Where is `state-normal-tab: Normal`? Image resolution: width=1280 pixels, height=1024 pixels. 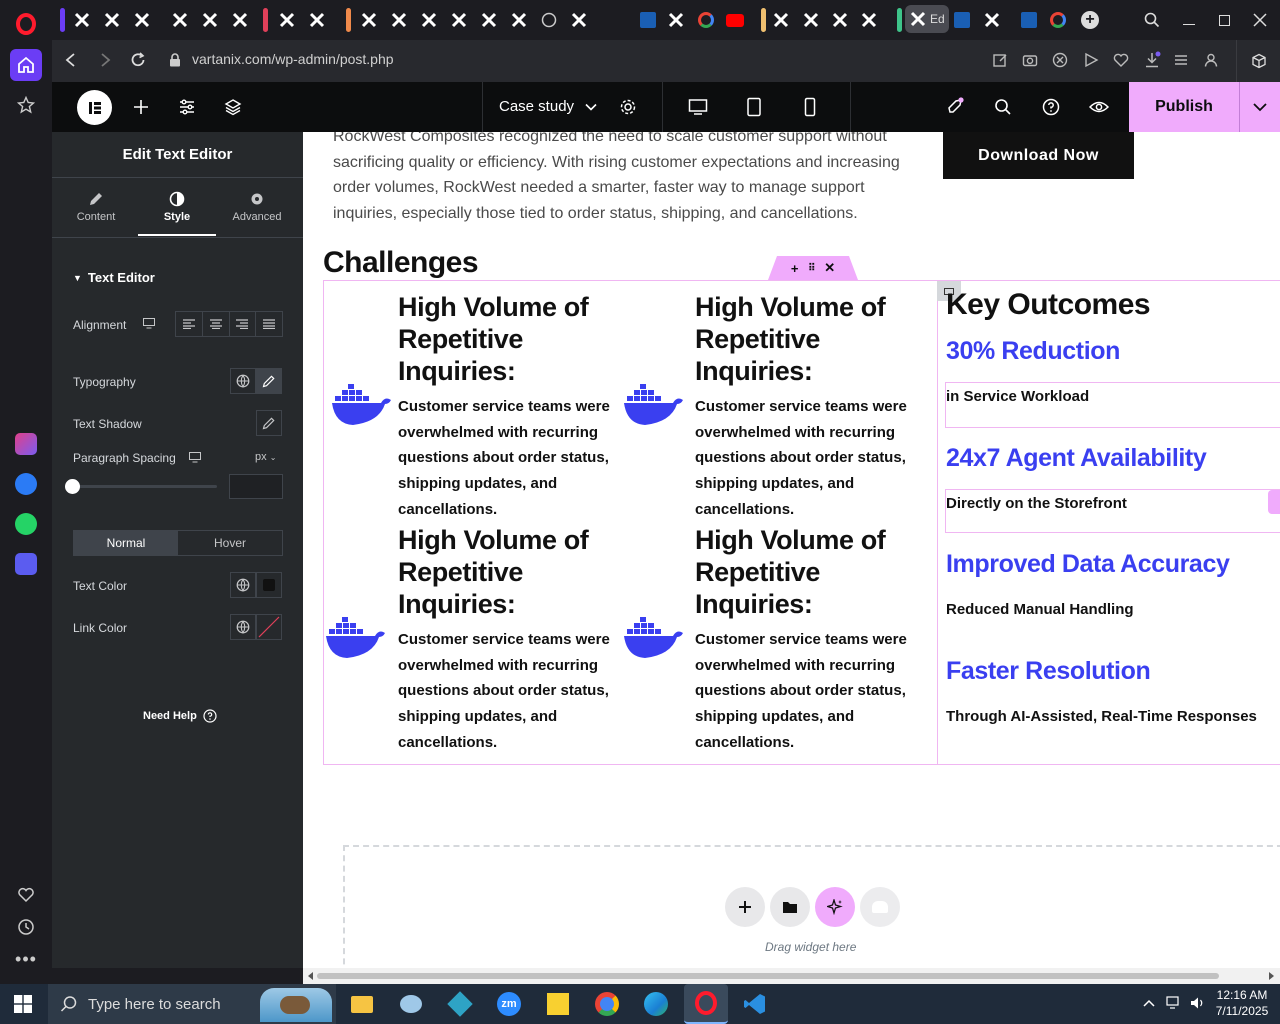
state-normal-tab: Normal is located at coordinates (126, 543).